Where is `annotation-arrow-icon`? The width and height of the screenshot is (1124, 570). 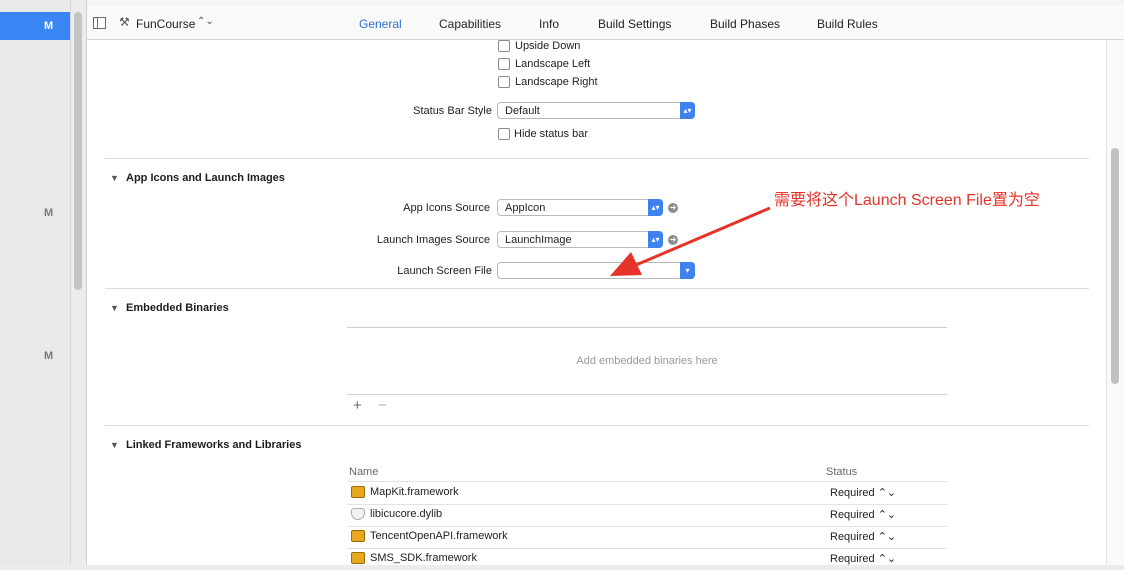
annotation-arrow-icon is located at coordinates (690, 241).